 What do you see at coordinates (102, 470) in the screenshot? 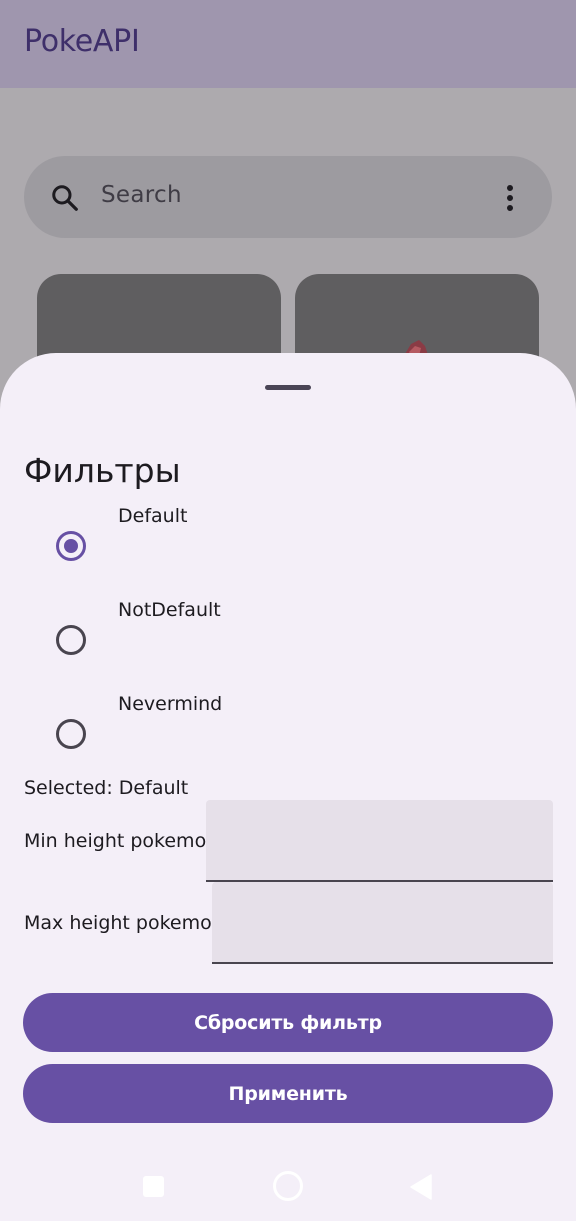
I see `sheet-title: Фильтры` at bounding box center [102, 470].